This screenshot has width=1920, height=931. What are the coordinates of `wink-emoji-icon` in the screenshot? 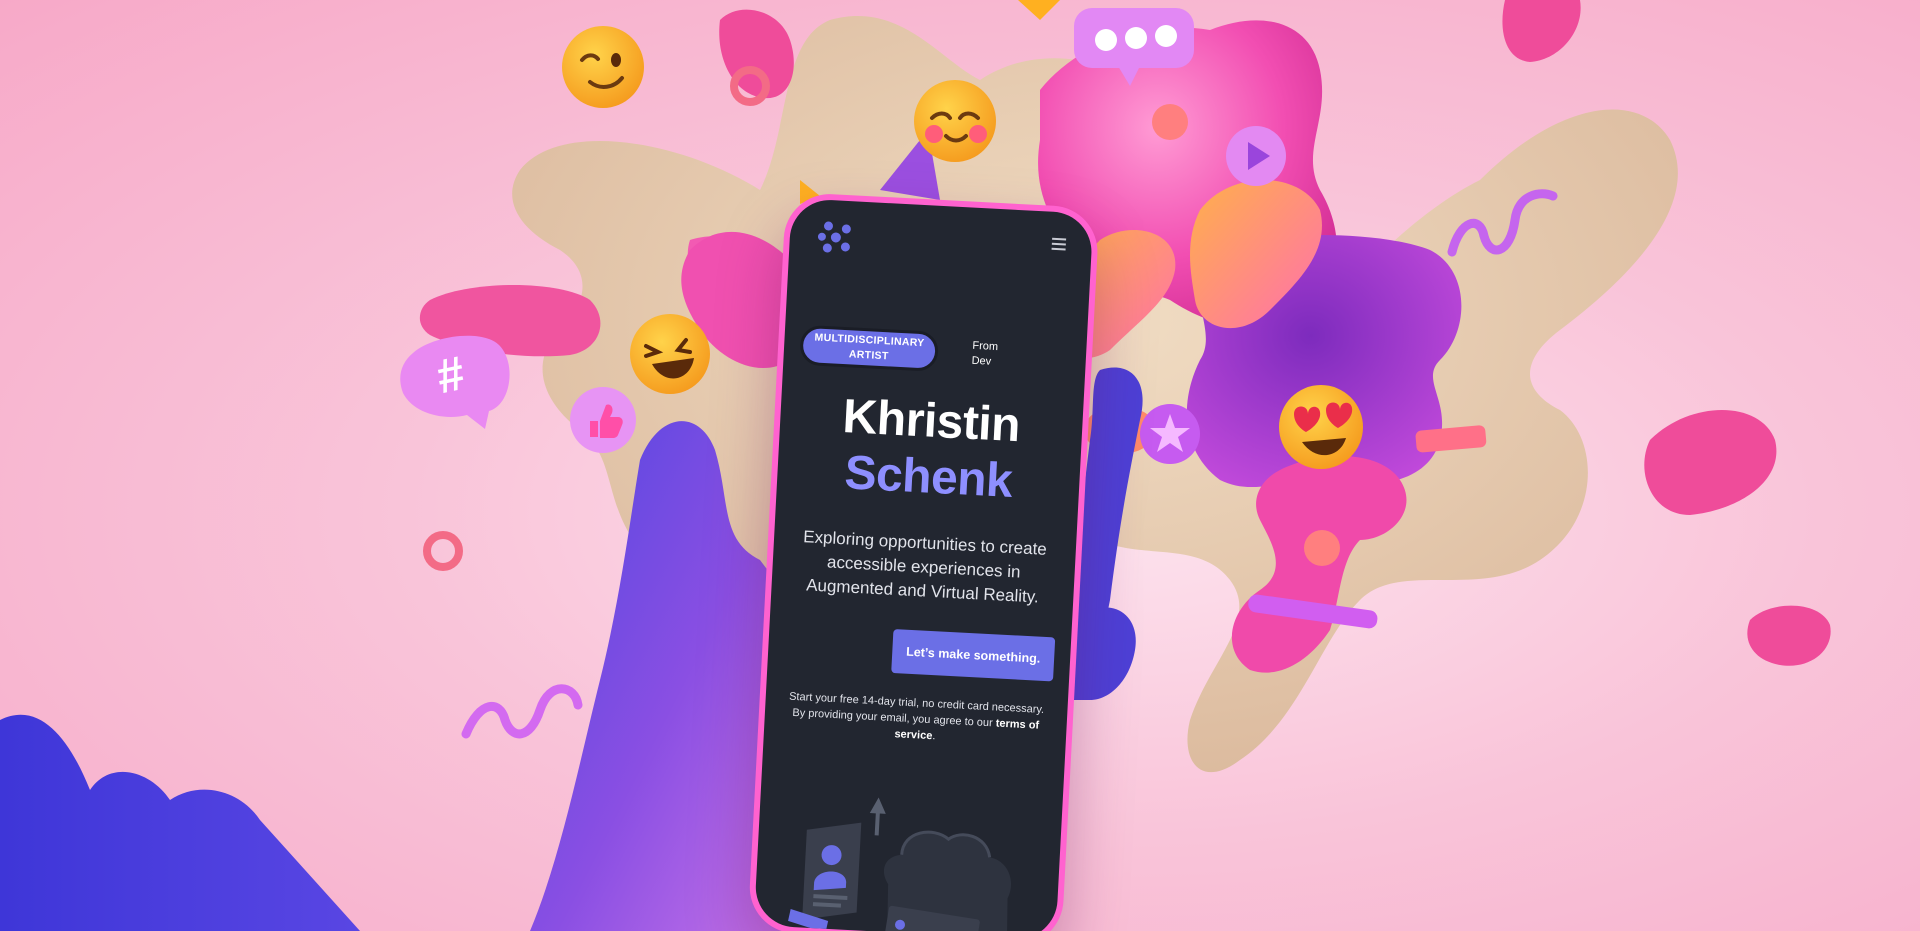 It's located at (603, 67).